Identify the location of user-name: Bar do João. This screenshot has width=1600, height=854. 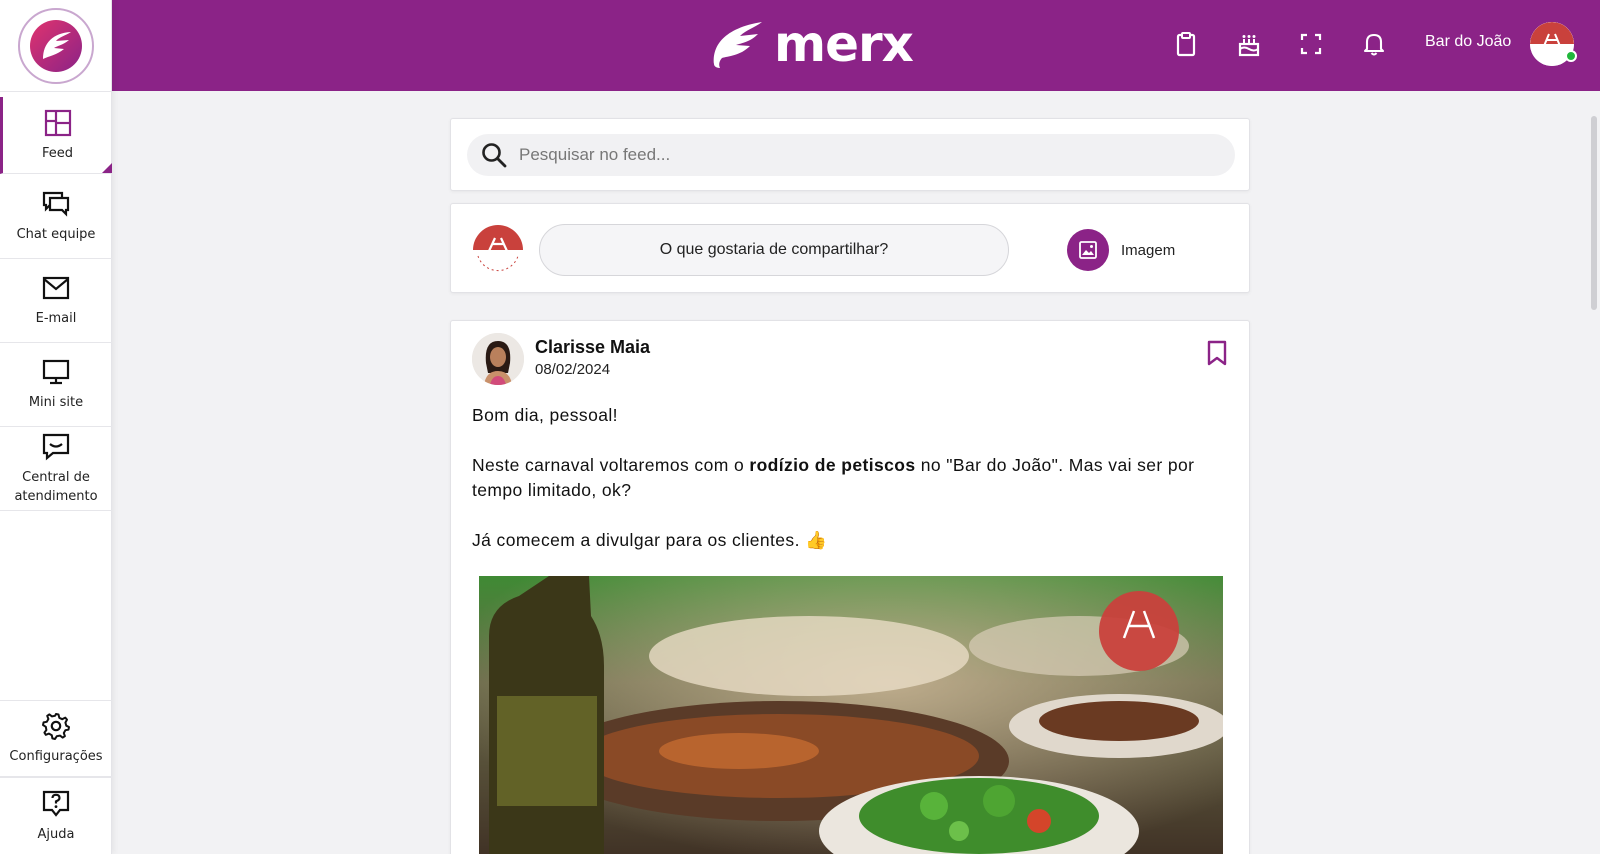
(1468, 42).